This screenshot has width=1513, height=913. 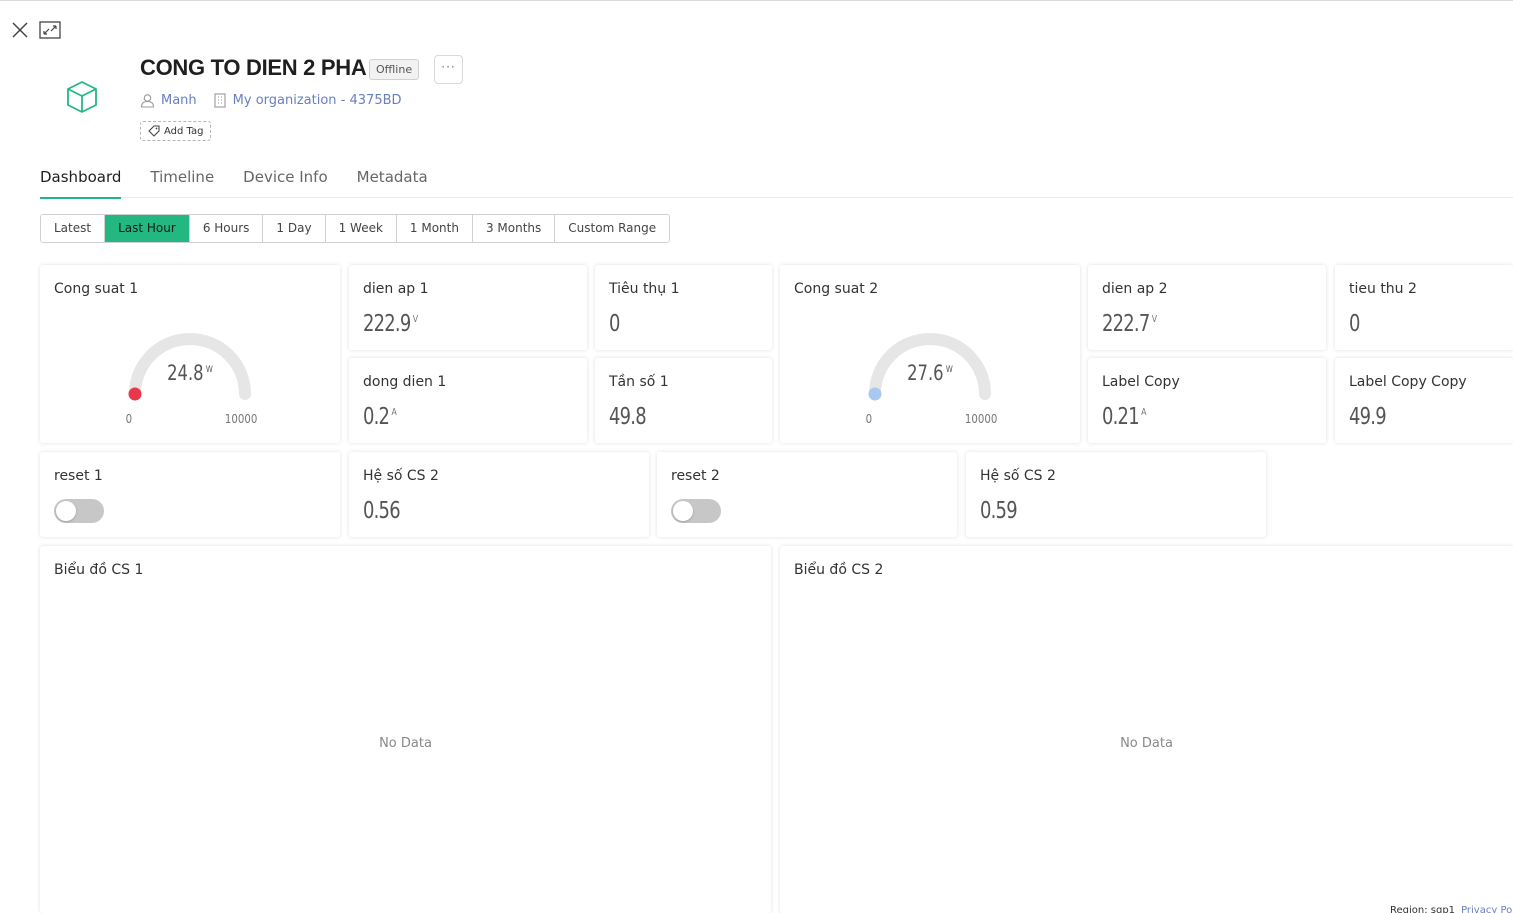 I want to click on device-cube-icon, so click(x=82, y=97).